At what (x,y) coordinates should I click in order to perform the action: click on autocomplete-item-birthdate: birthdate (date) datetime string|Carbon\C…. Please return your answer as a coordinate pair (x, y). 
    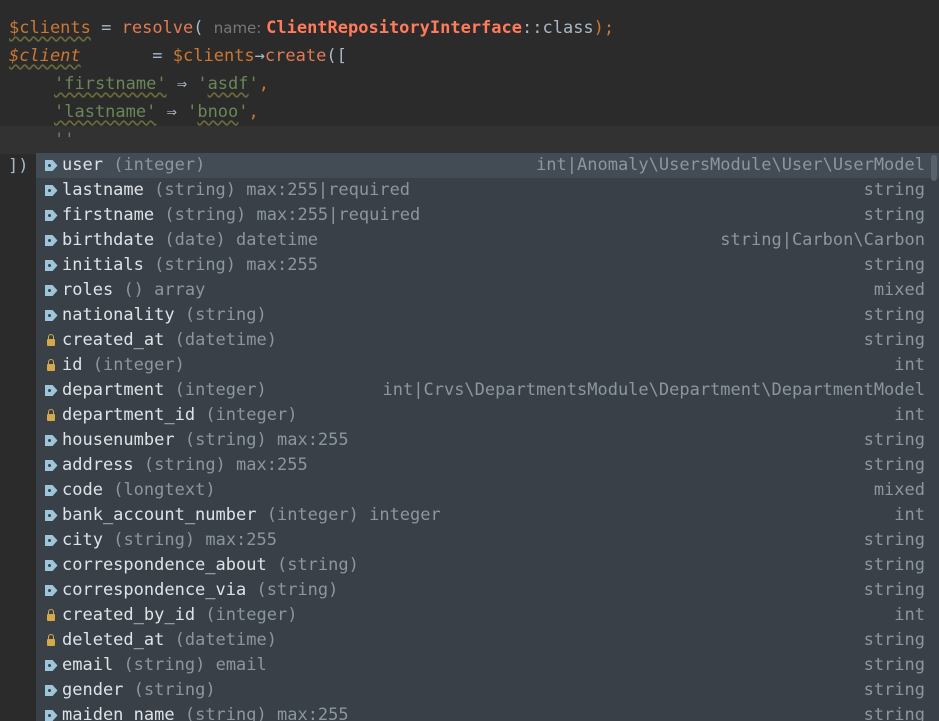
    Looking at the image, I should click on (487, 240).